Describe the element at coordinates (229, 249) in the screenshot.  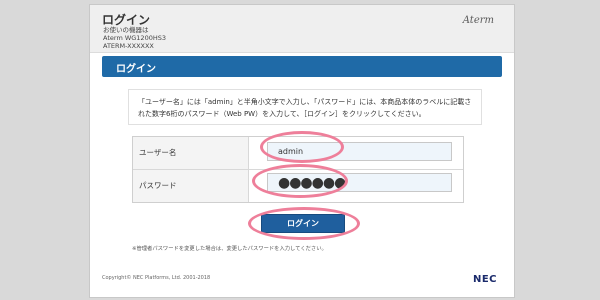
I see `password-footnote: ※管理者パスワードを変更した場合は、変更したパスワードを入力してください。` at that location.